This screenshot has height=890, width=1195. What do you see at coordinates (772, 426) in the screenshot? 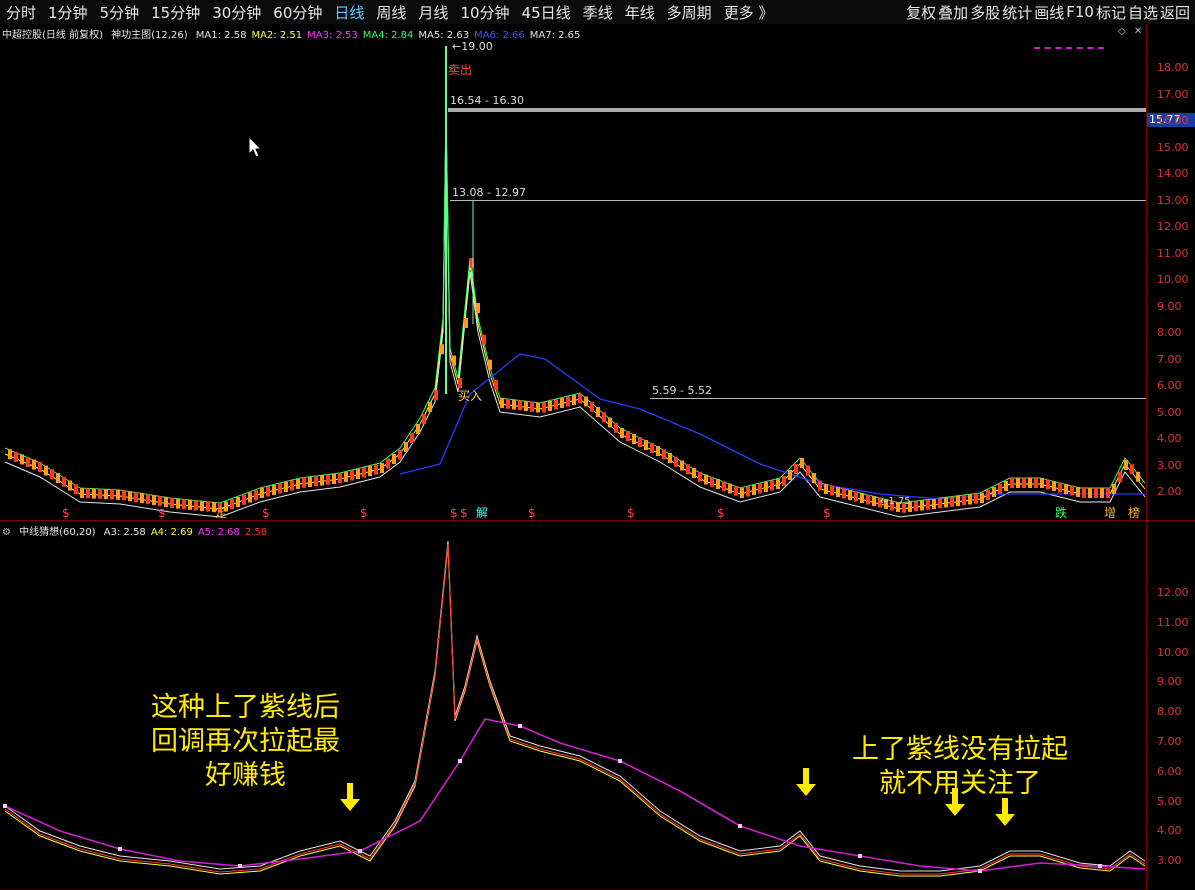
I see `ma-line-blue` at bounding box center [772, 426].